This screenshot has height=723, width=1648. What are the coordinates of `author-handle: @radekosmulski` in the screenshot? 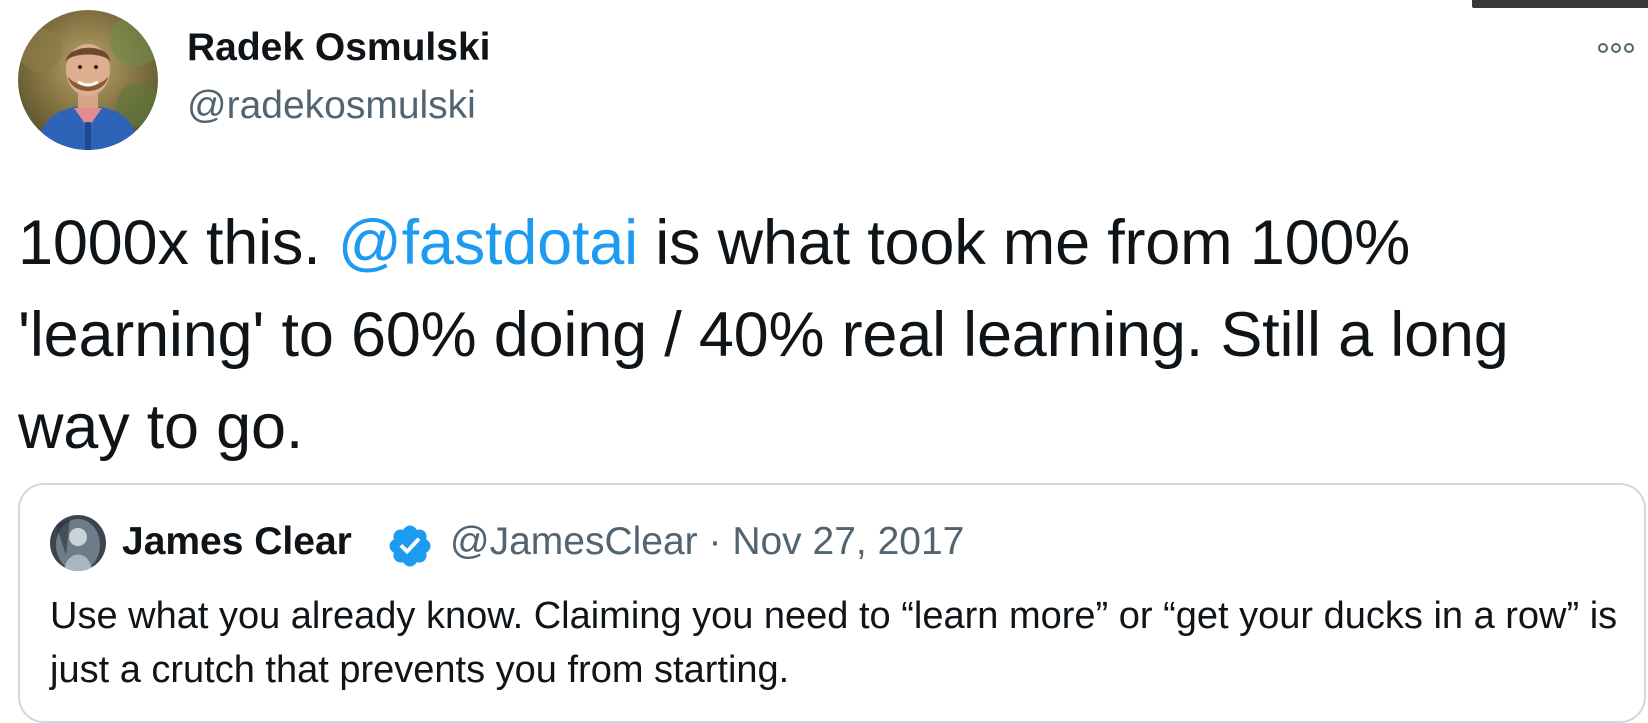 It's located at (331, 106).